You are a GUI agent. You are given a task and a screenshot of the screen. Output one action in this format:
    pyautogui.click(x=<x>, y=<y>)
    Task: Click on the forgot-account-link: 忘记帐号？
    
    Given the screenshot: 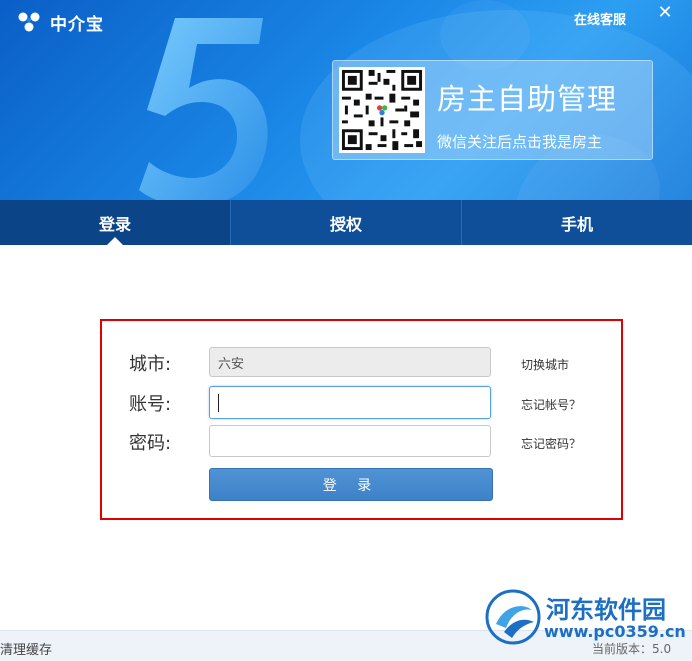 What is the action you would take?
    pyautogui.click(x=551, y=404)
    